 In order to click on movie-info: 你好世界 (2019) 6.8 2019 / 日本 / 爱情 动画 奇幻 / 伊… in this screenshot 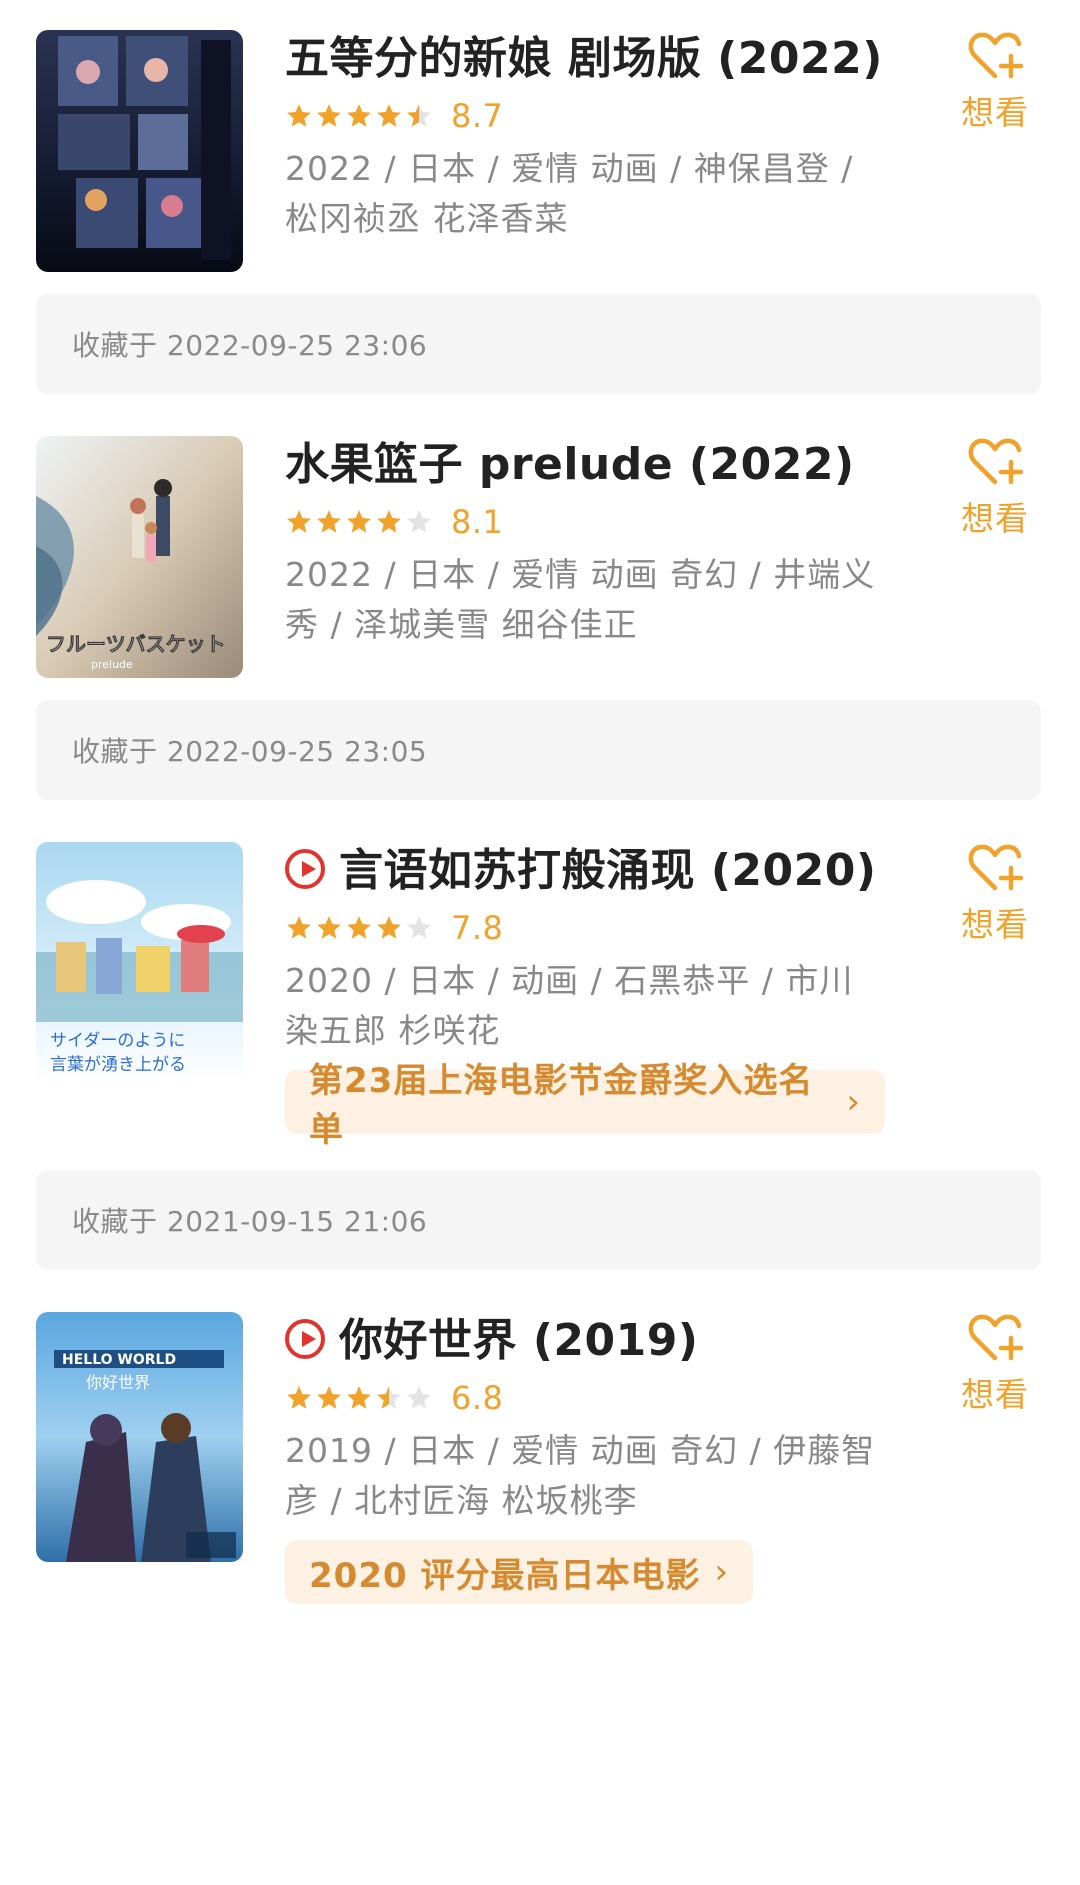, I will do `click(585, 1458)`.